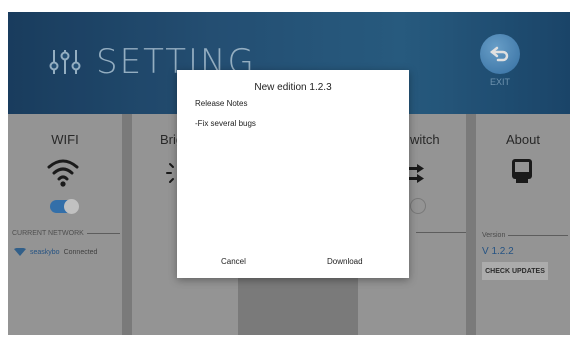 The height and width of the screenshot is (337, 574). I want to click on cancel-button: Cancel, so click(233, 261).